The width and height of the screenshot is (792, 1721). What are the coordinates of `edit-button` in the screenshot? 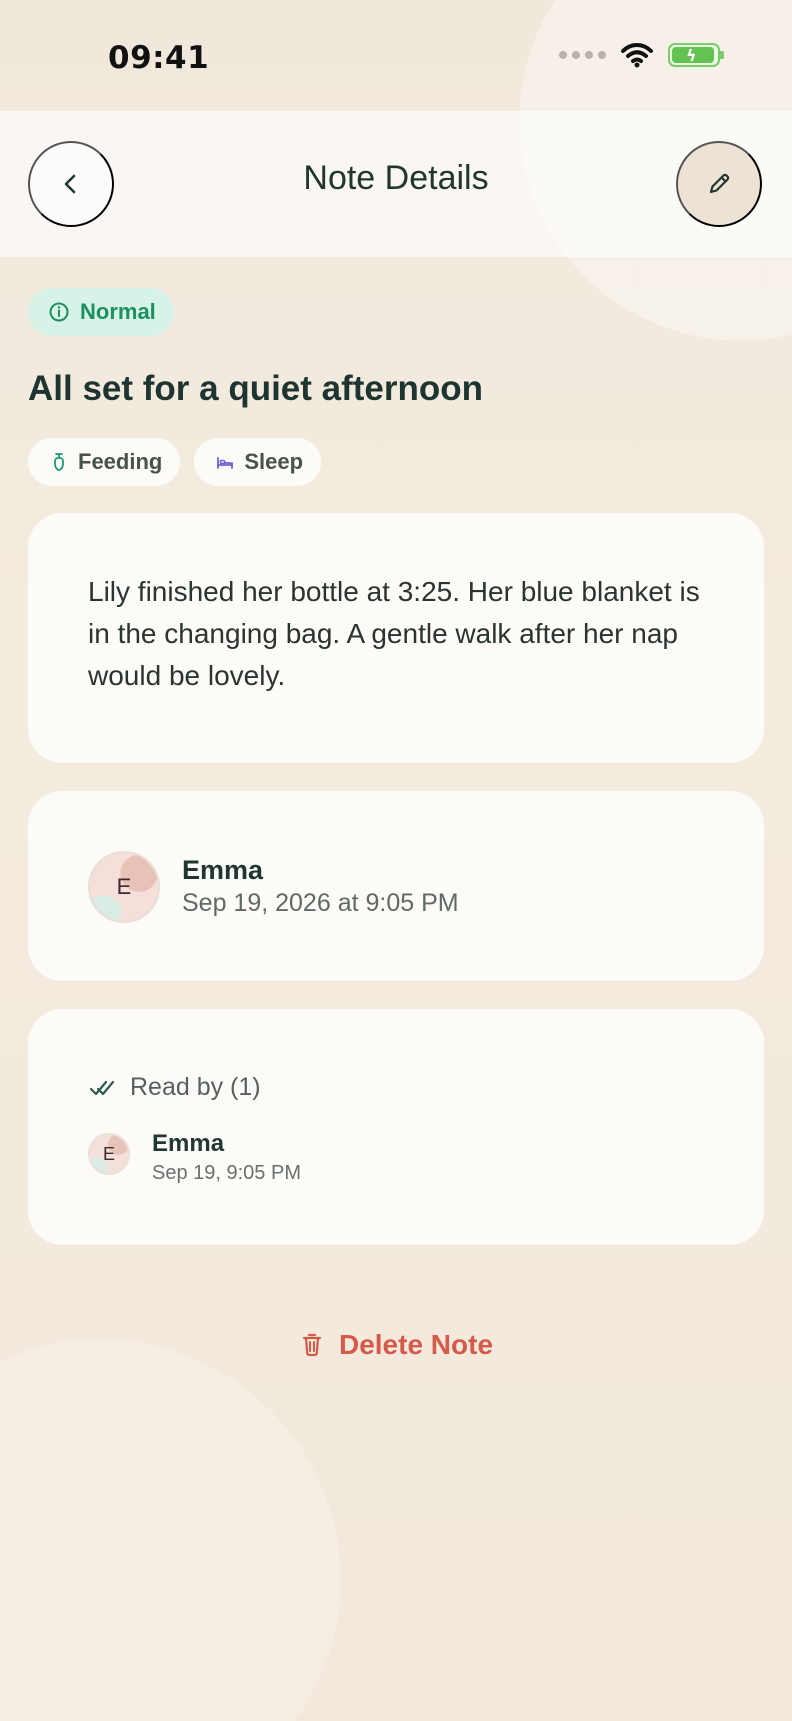 It's located at (719, 184).